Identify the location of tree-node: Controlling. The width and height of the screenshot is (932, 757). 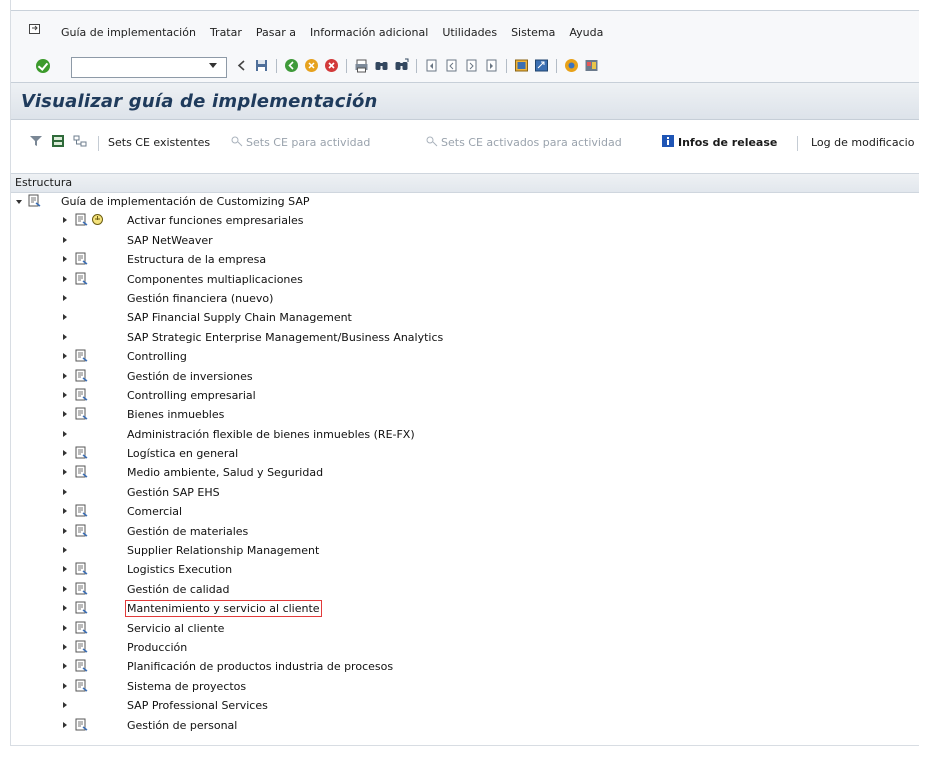
(465, 357).